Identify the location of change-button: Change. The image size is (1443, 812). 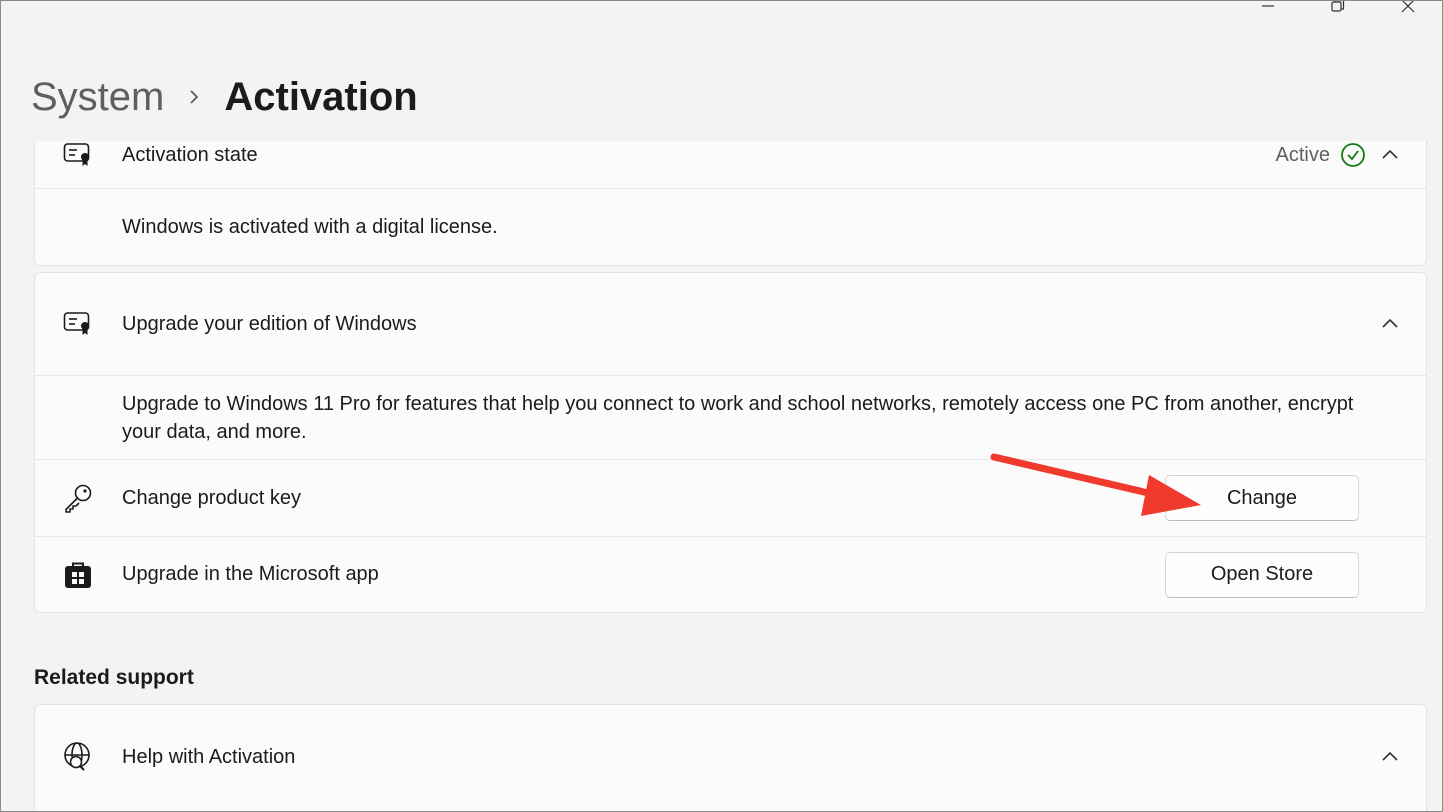
(1262, 498).